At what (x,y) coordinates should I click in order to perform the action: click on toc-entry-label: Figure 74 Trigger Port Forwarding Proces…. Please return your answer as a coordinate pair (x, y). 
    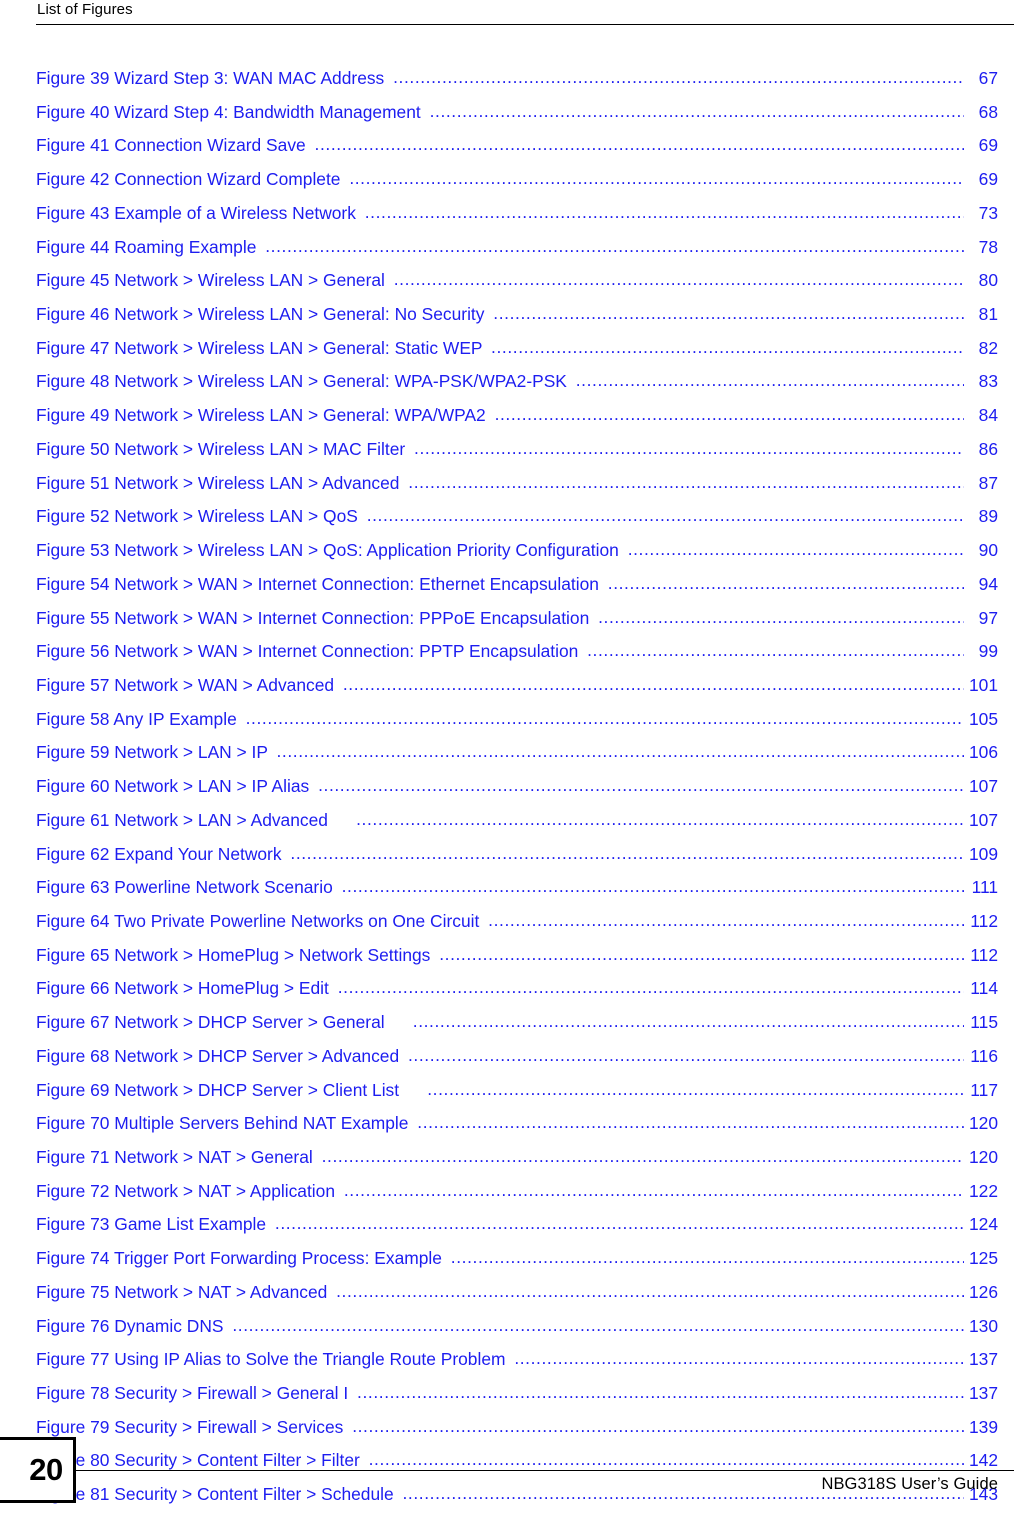
    Looking at the image, I should click on (241, 1258).